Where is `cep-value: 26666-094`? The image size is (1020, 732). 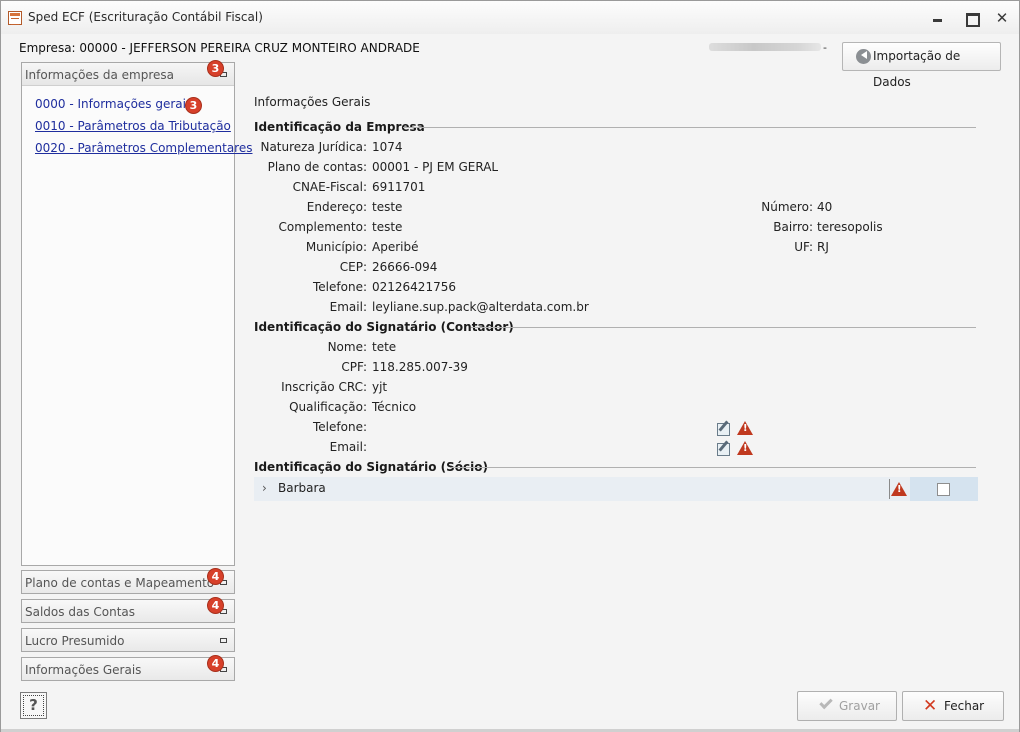 cep-value: 26666-094 is located at coordinates (405, 267).